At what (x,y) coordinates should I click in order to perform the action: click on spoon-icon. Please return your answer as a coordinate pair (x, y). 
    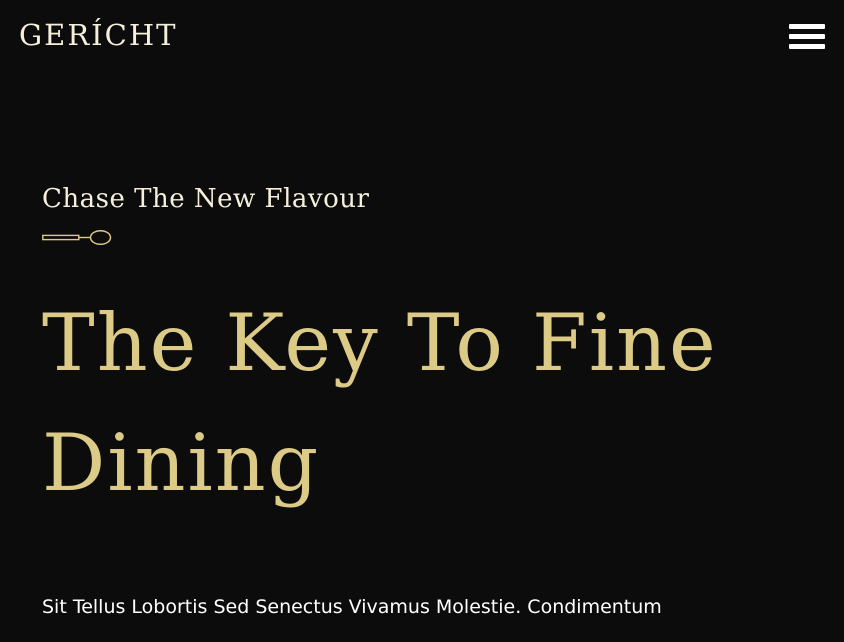
    Looking at the image, I should click on (77, 237).